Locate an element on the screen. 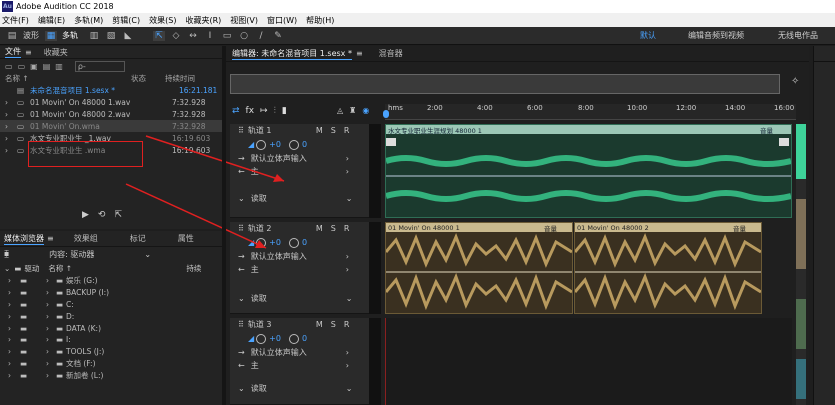  track-name: 轨道 3 is located at coordinates (282, 324).